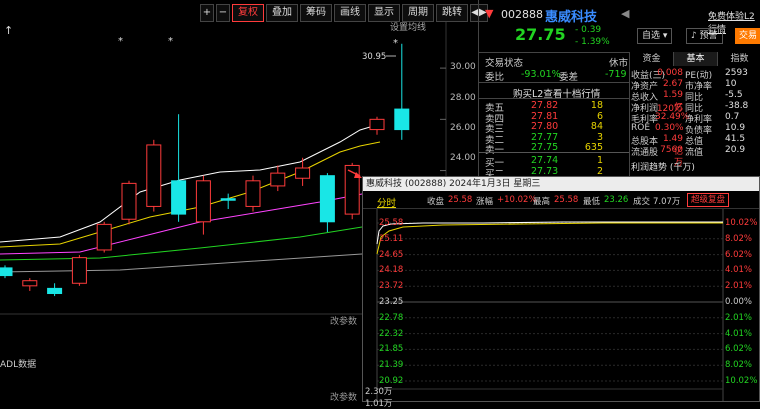  I want to click on adl-indicator-label: ADL数据, so click(18, 364).